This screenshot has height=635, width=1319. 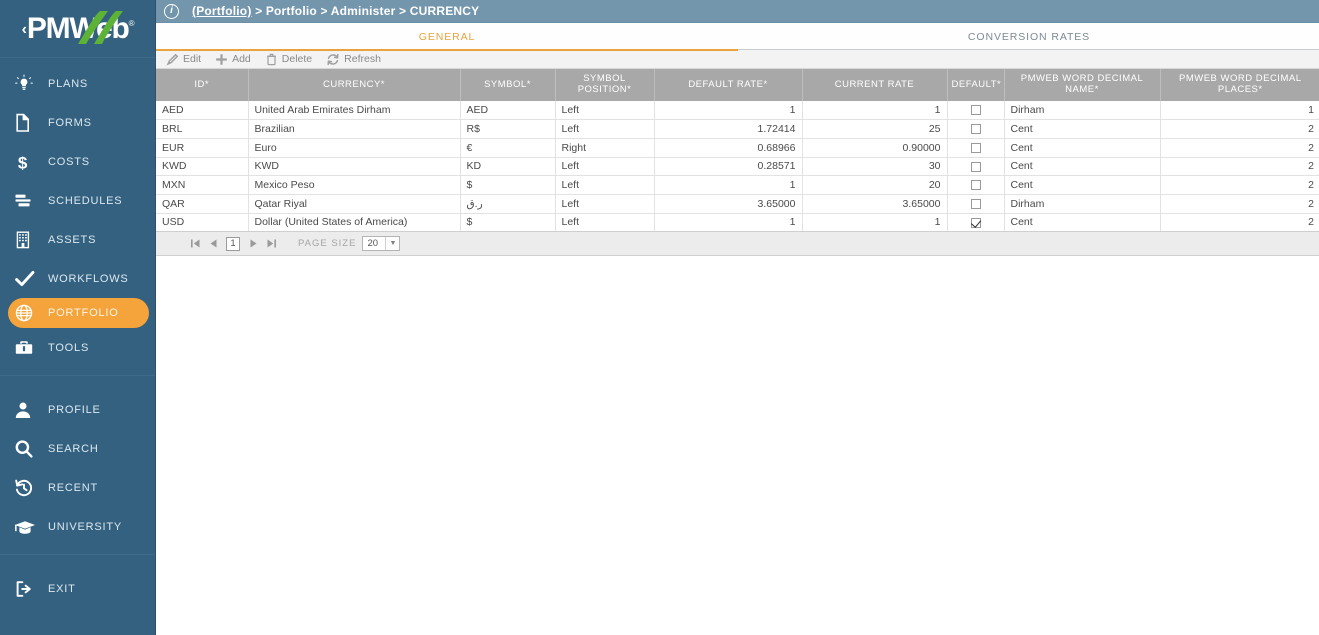 What do you see at coordinates (728, 129) in the screenshot?
I see `cell-default-rate: 1.72414` at bounding box center [728, 129].